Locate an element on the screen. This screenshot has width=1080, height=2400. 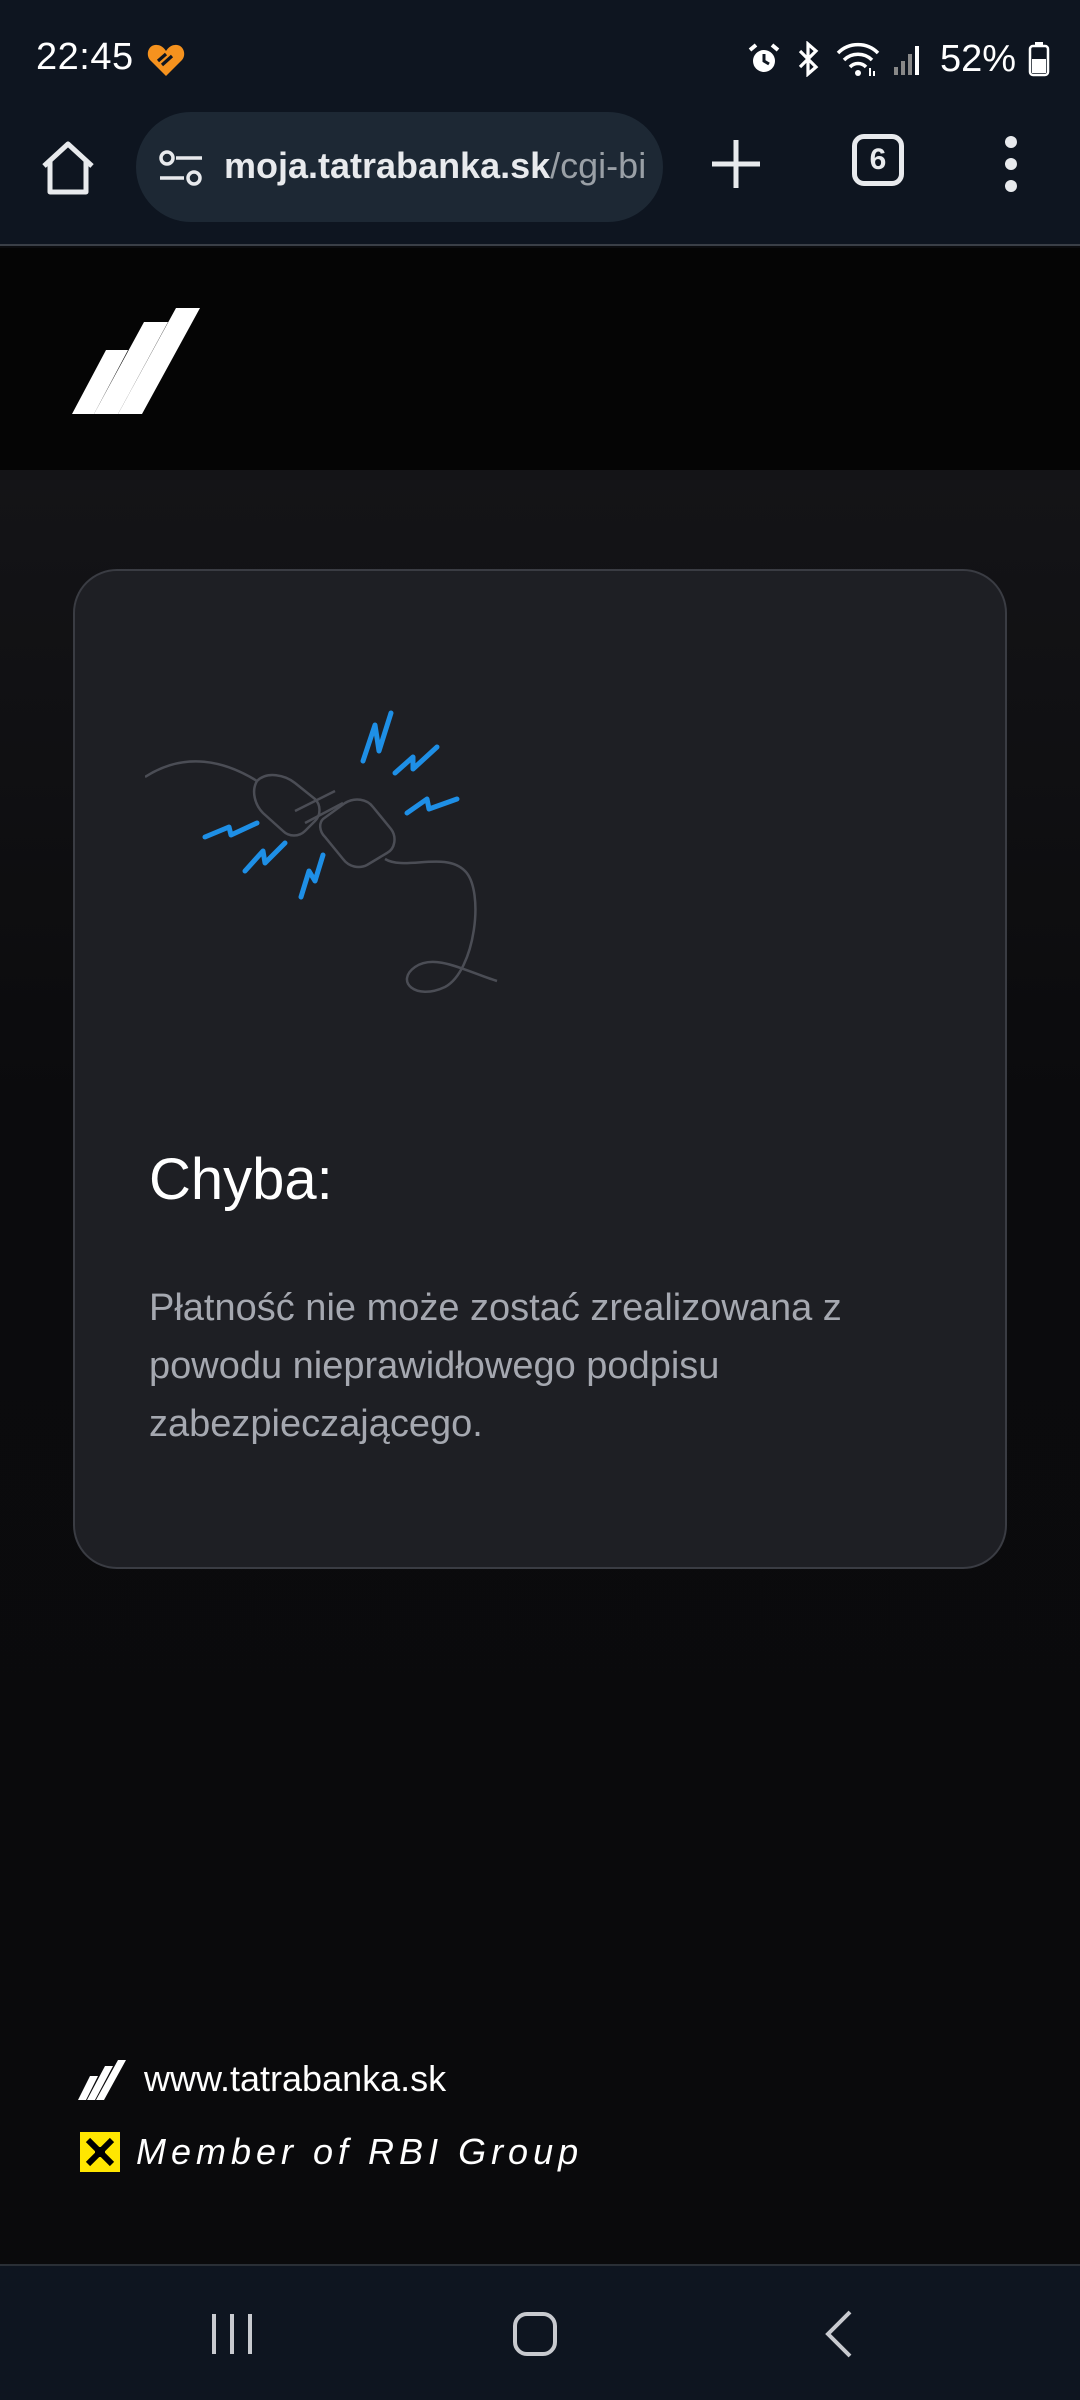
footer-rbi: Member of RBI Group is located at coordinates (331, 2152).